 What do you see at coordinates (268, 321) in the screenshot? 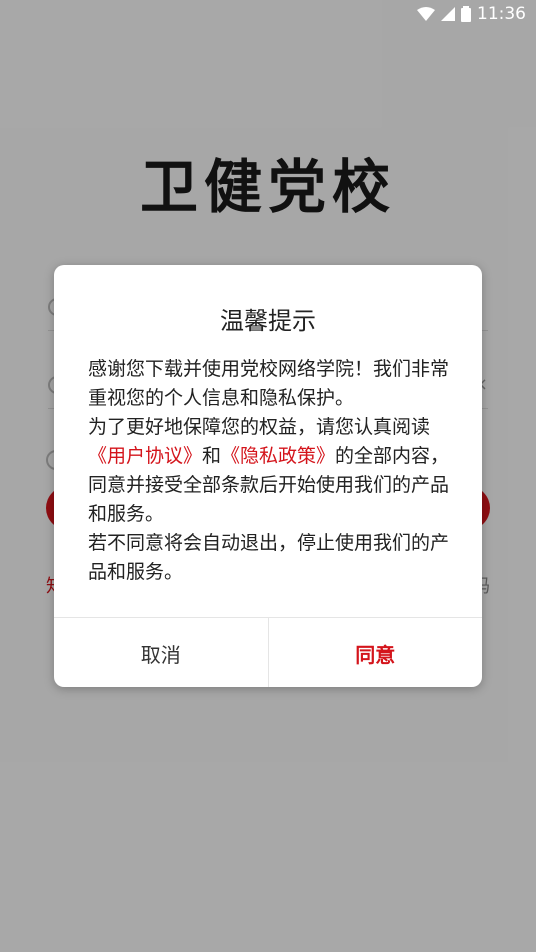
I see `dialog-title: 温馨提示` at bounding box center [268, 321].